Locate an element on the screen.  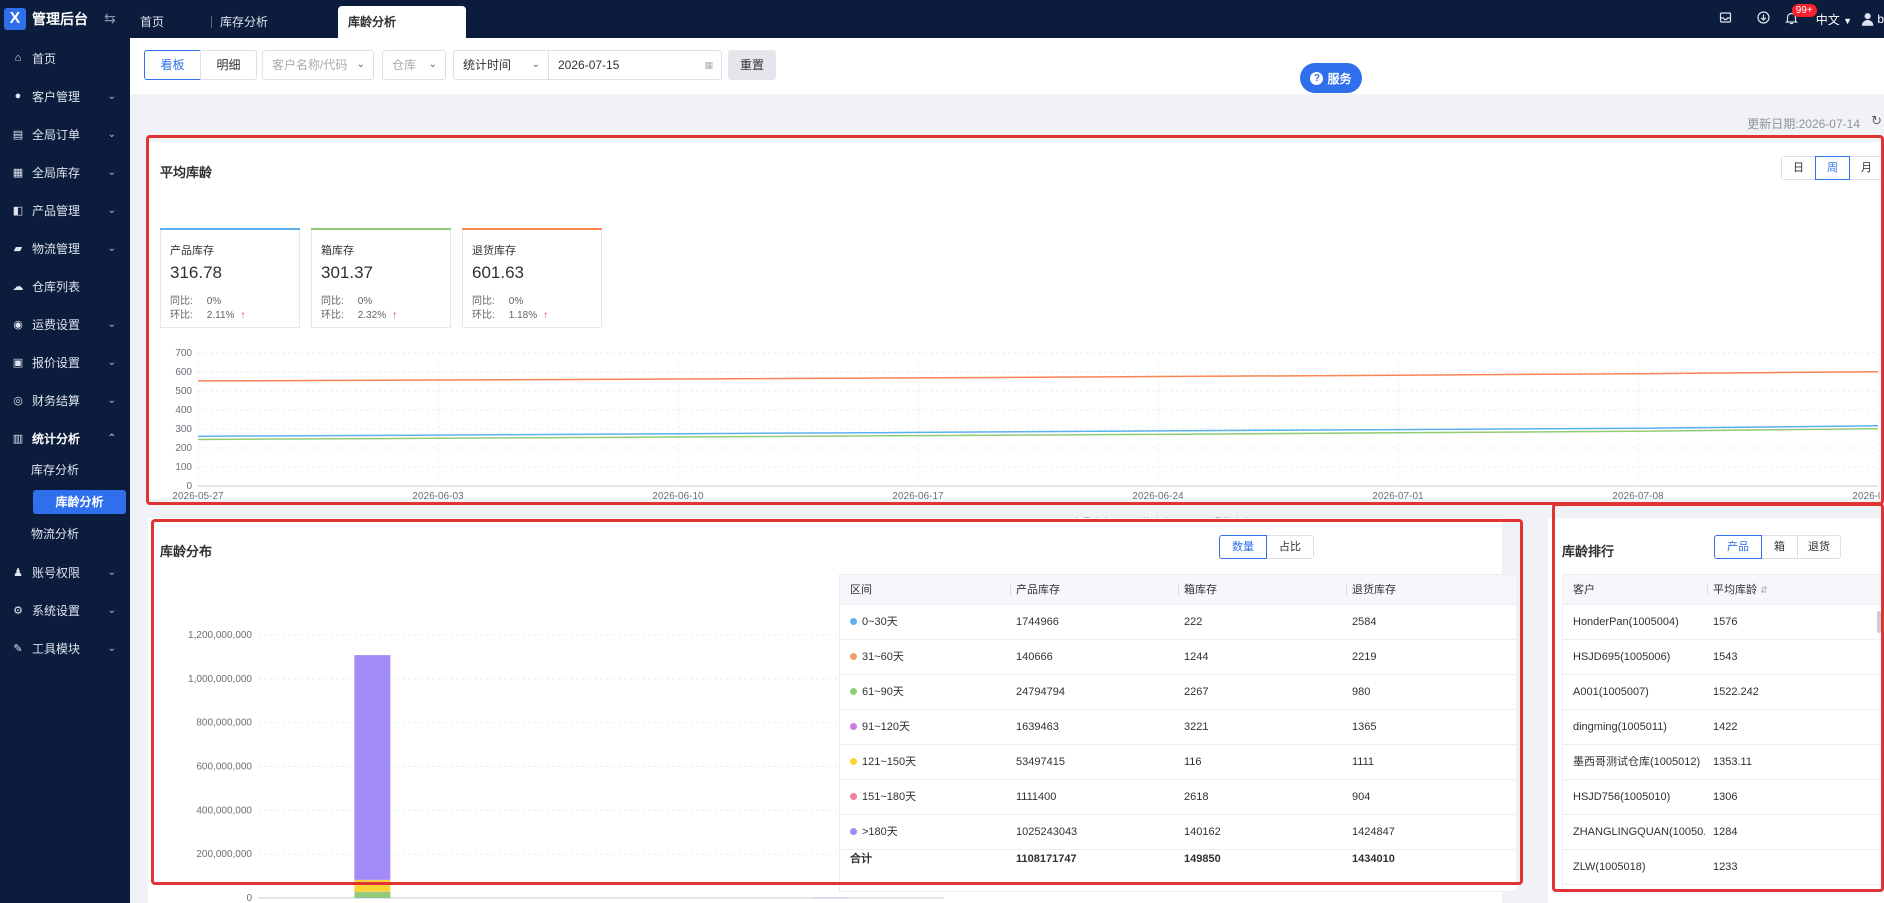
sidebar-subitem-inventory-analysis: 库存分析 is located at coordinates (65, 470).